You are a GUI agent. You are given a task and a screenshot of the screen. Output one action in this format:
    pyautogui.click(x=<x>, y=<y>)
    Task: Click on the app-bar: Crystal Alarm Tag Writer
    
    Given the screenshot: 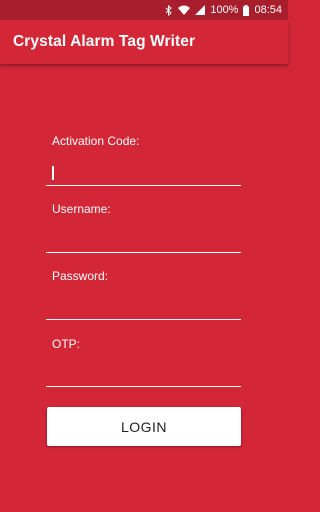 What is the action you would take?
    pyautogui.click(x=144, y=42)
    